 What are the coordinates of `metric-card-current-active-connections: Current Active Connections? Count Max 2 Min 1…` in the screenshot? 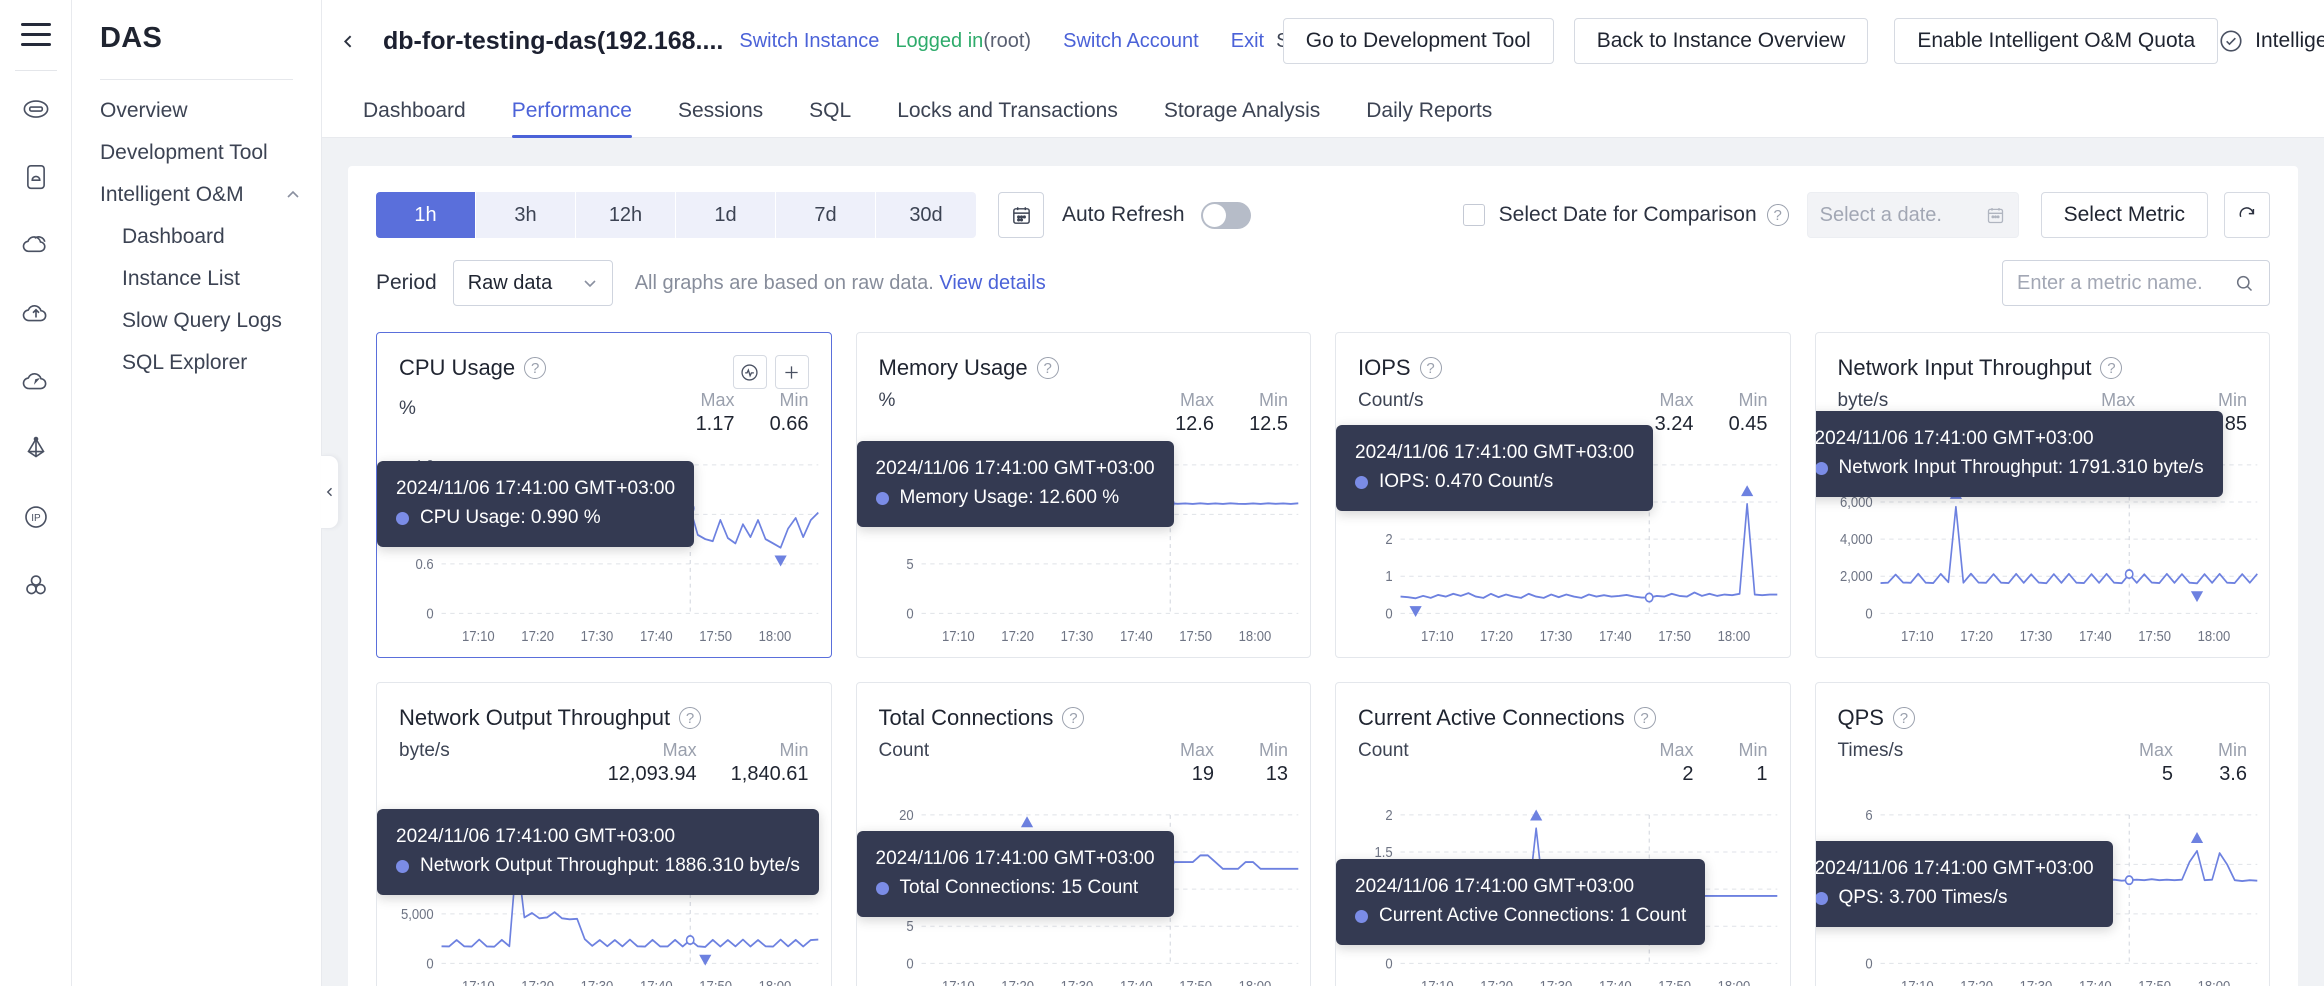 It's located at (1563, 834).